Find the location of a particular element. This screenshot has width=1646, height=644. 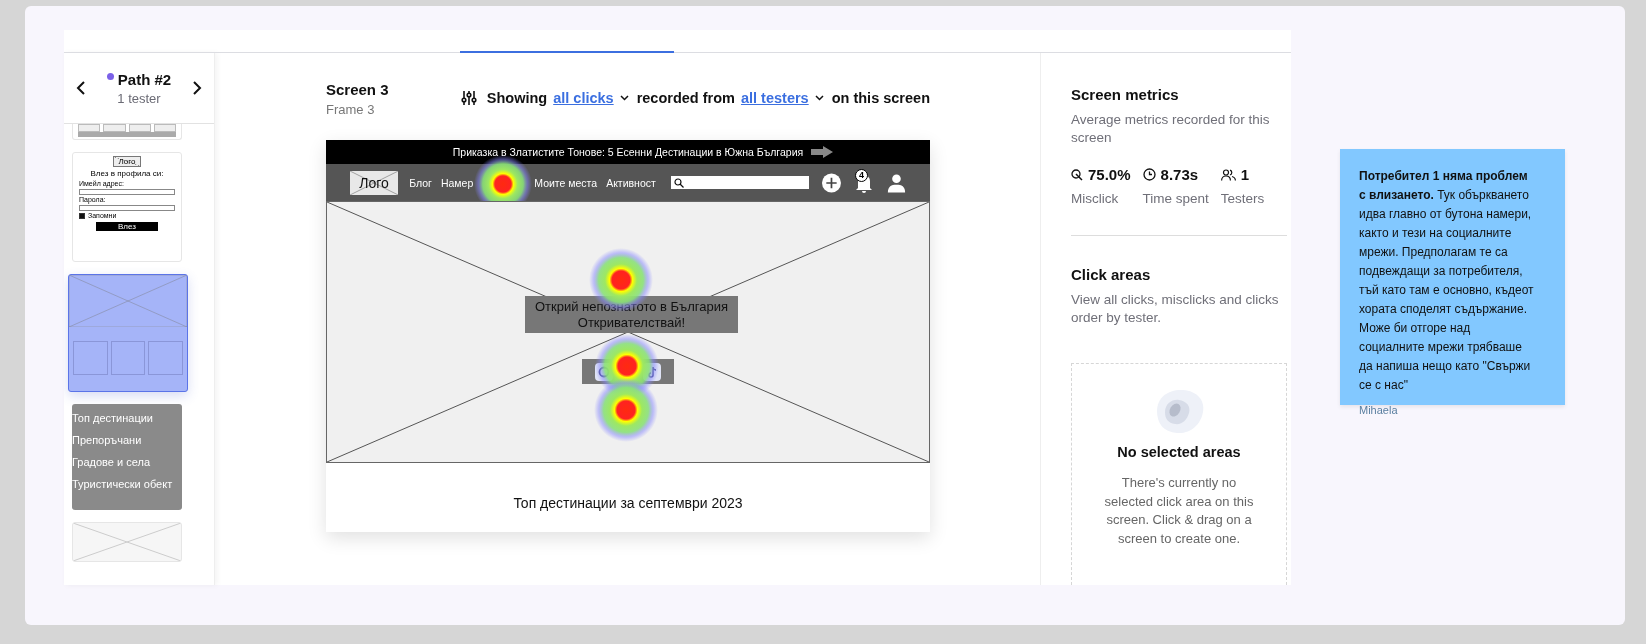

plus-icon is located at coordinates (832, 182).